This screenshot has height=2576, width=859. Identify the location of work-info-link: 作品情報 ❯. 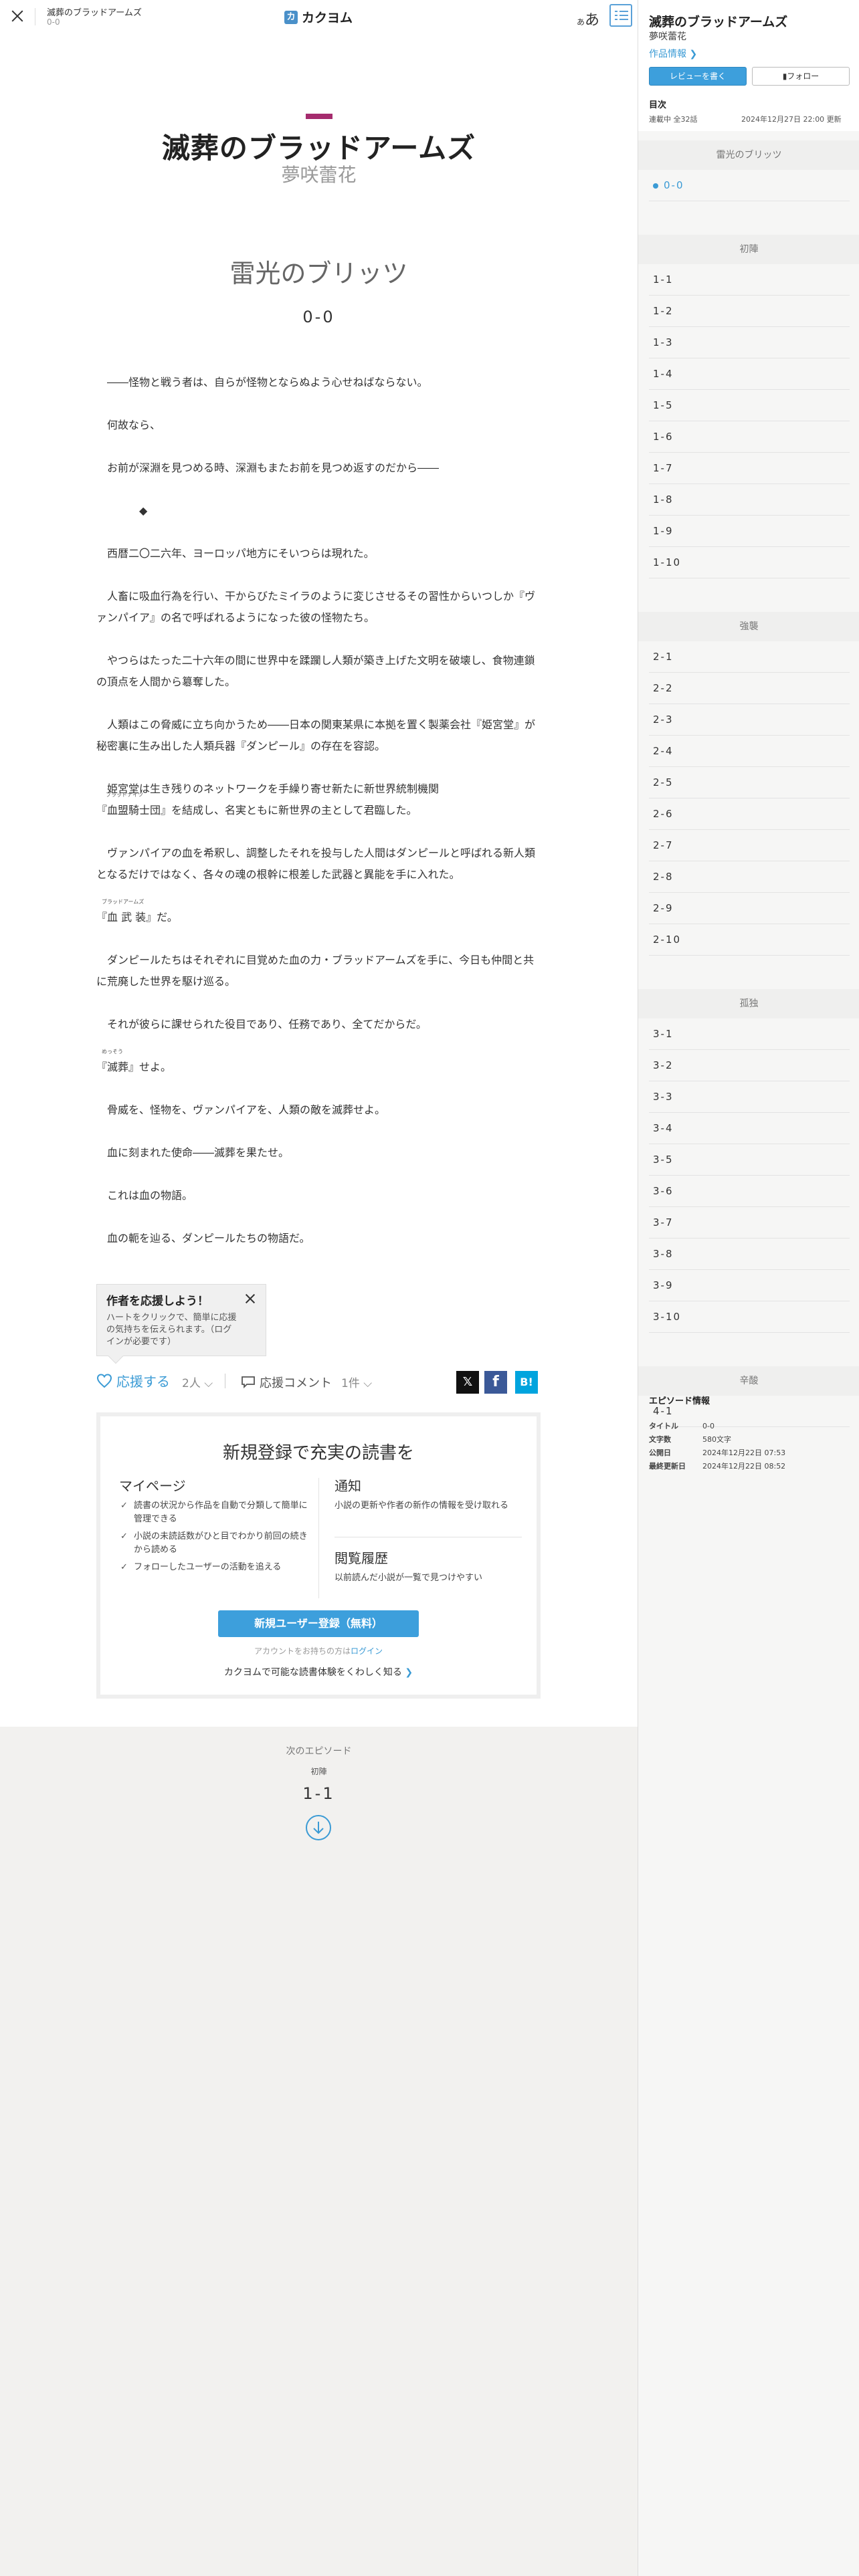
(673, 54).